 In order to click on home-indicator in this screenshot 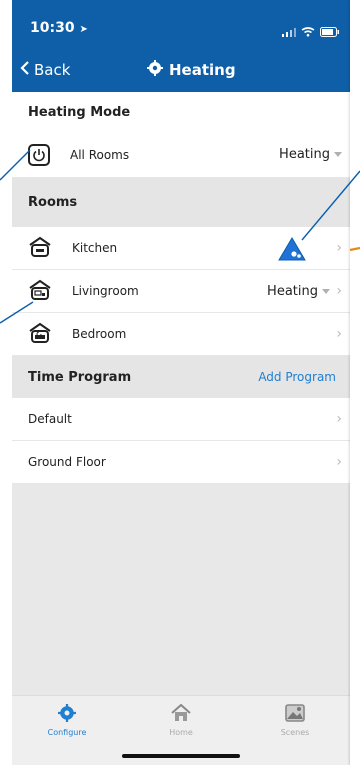, I will do `click(181, 756)`.